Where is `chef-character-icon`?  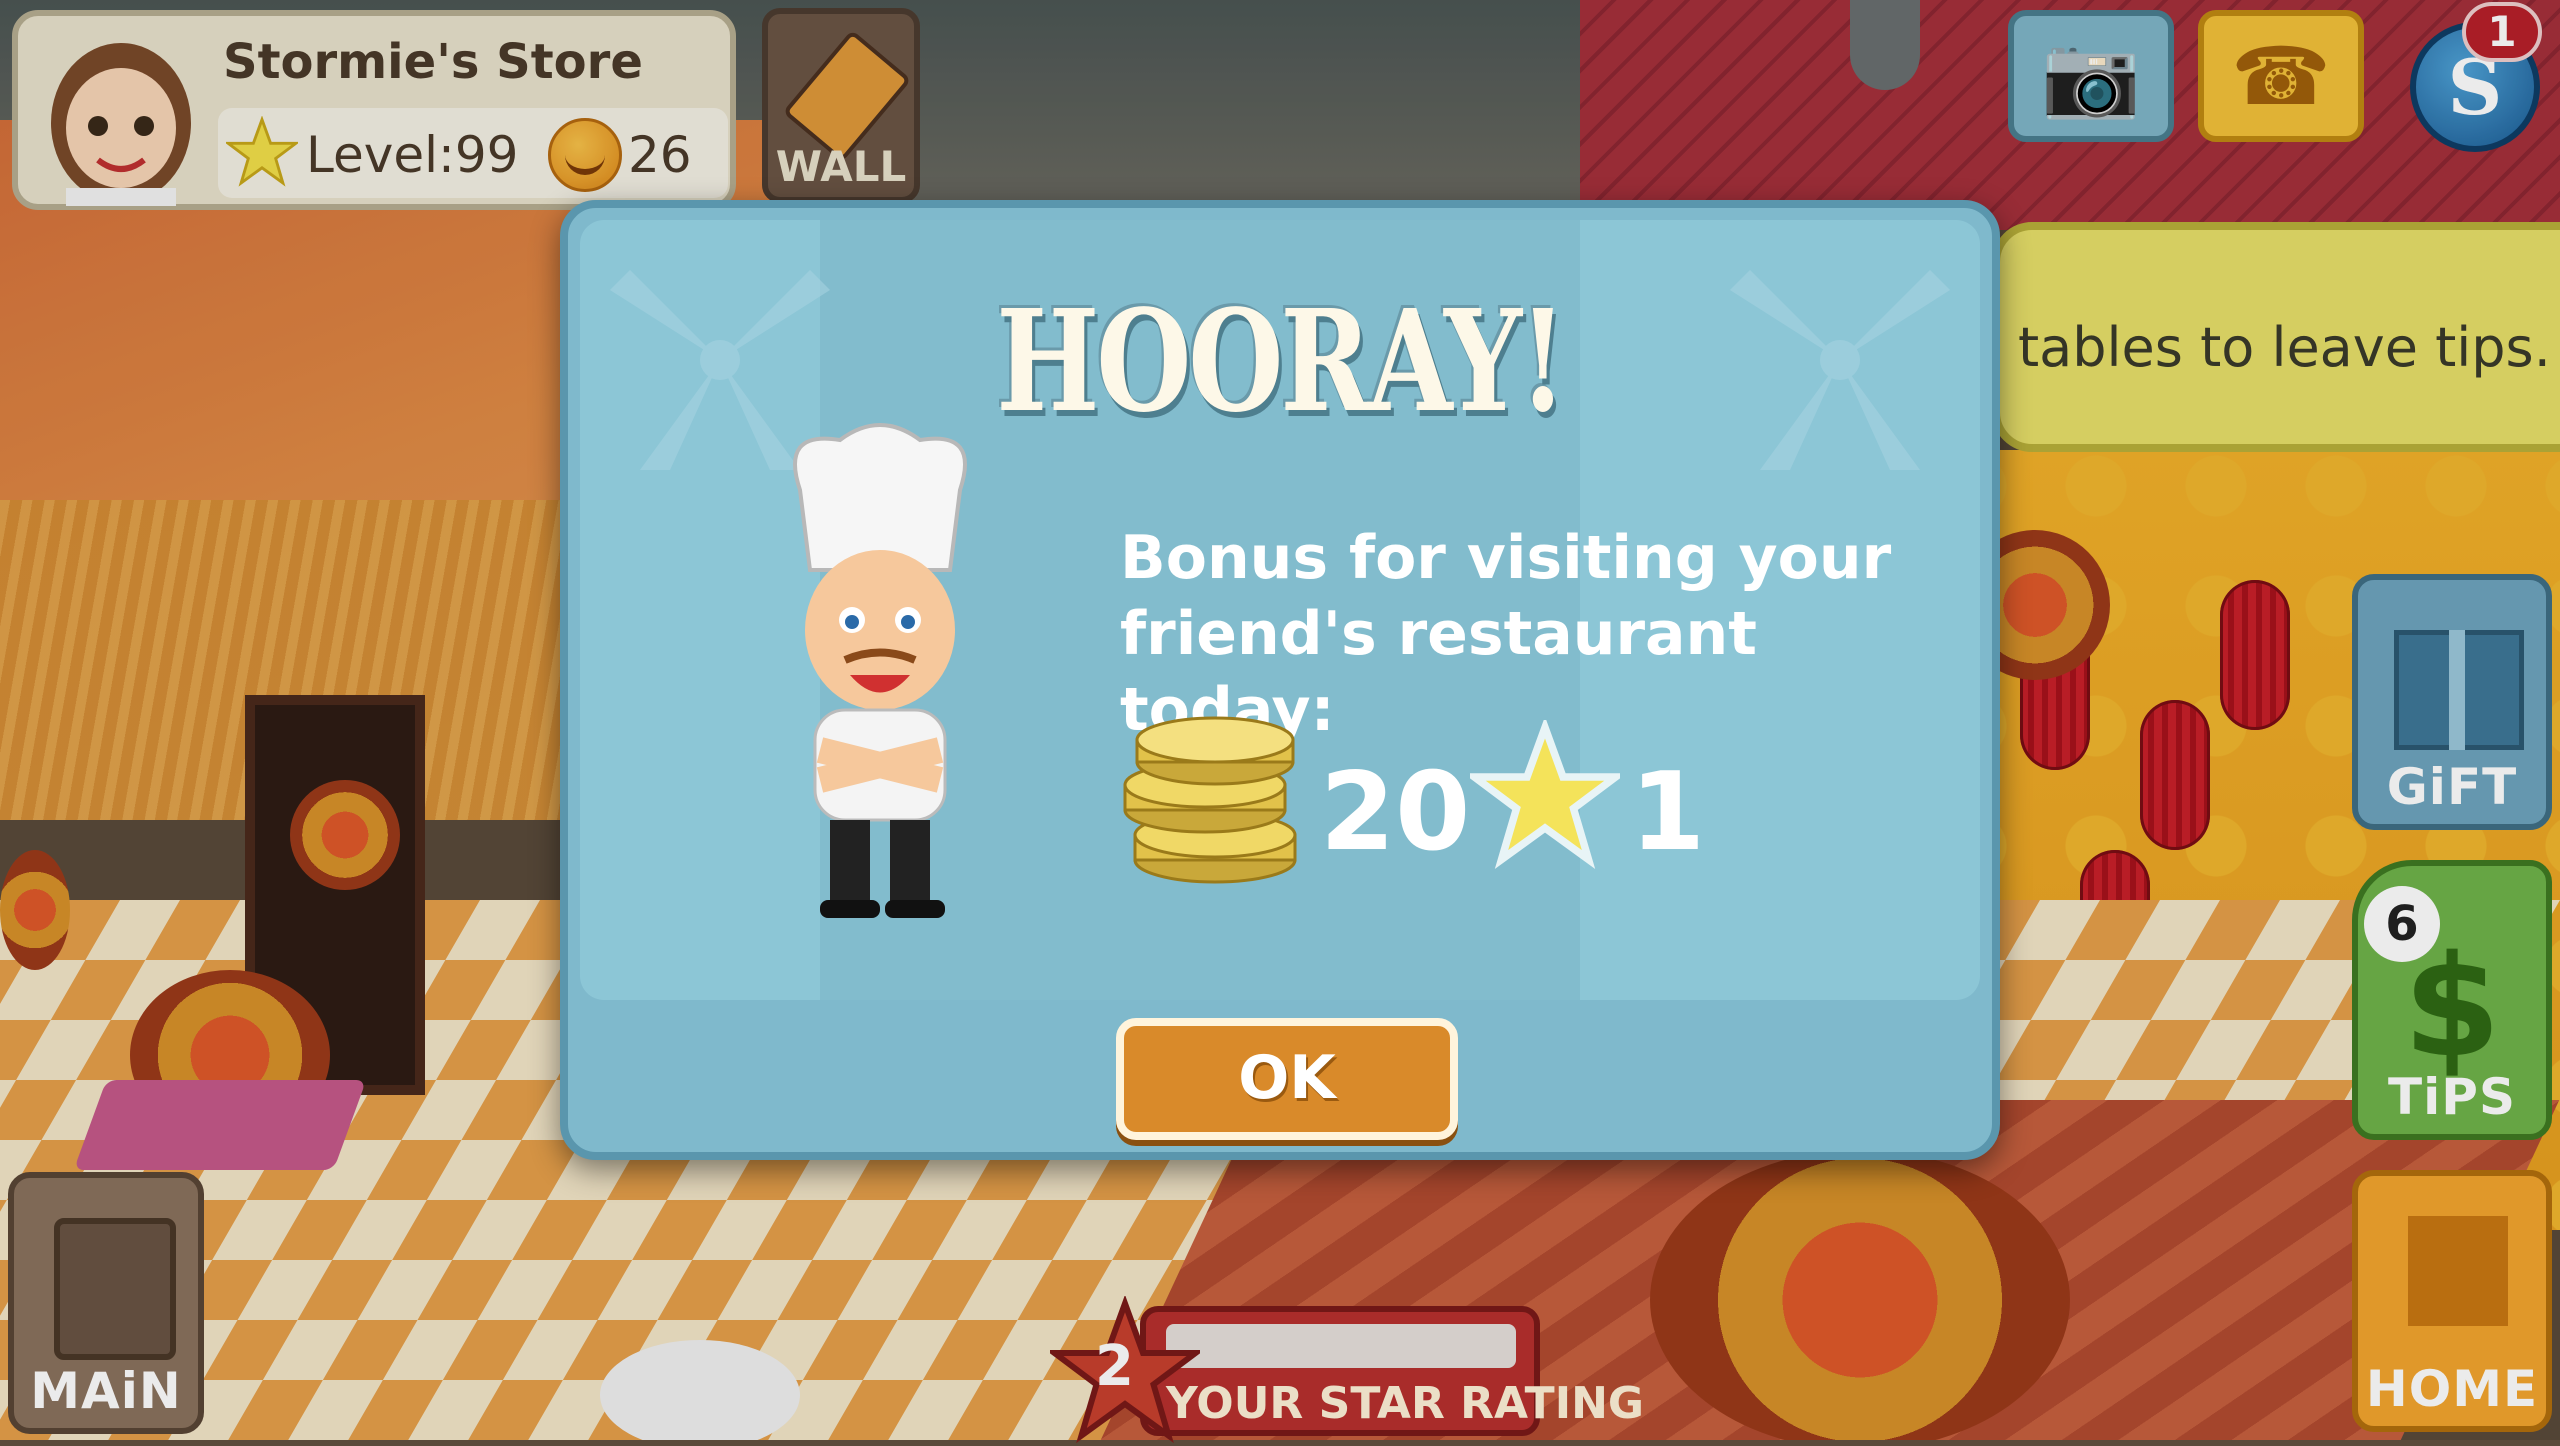
chef-character-icon is located at coordinates (880, 670).